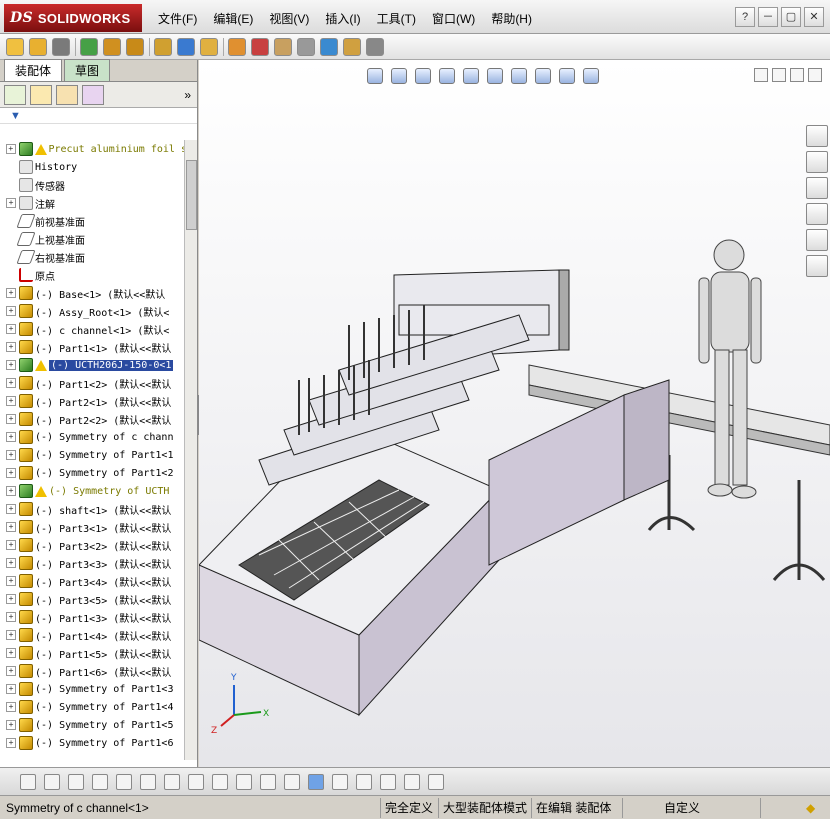  What do you see at coordinates (814, 17) in the screenshot?
I see `close-button: ✕` at bounding box center [814, 17].